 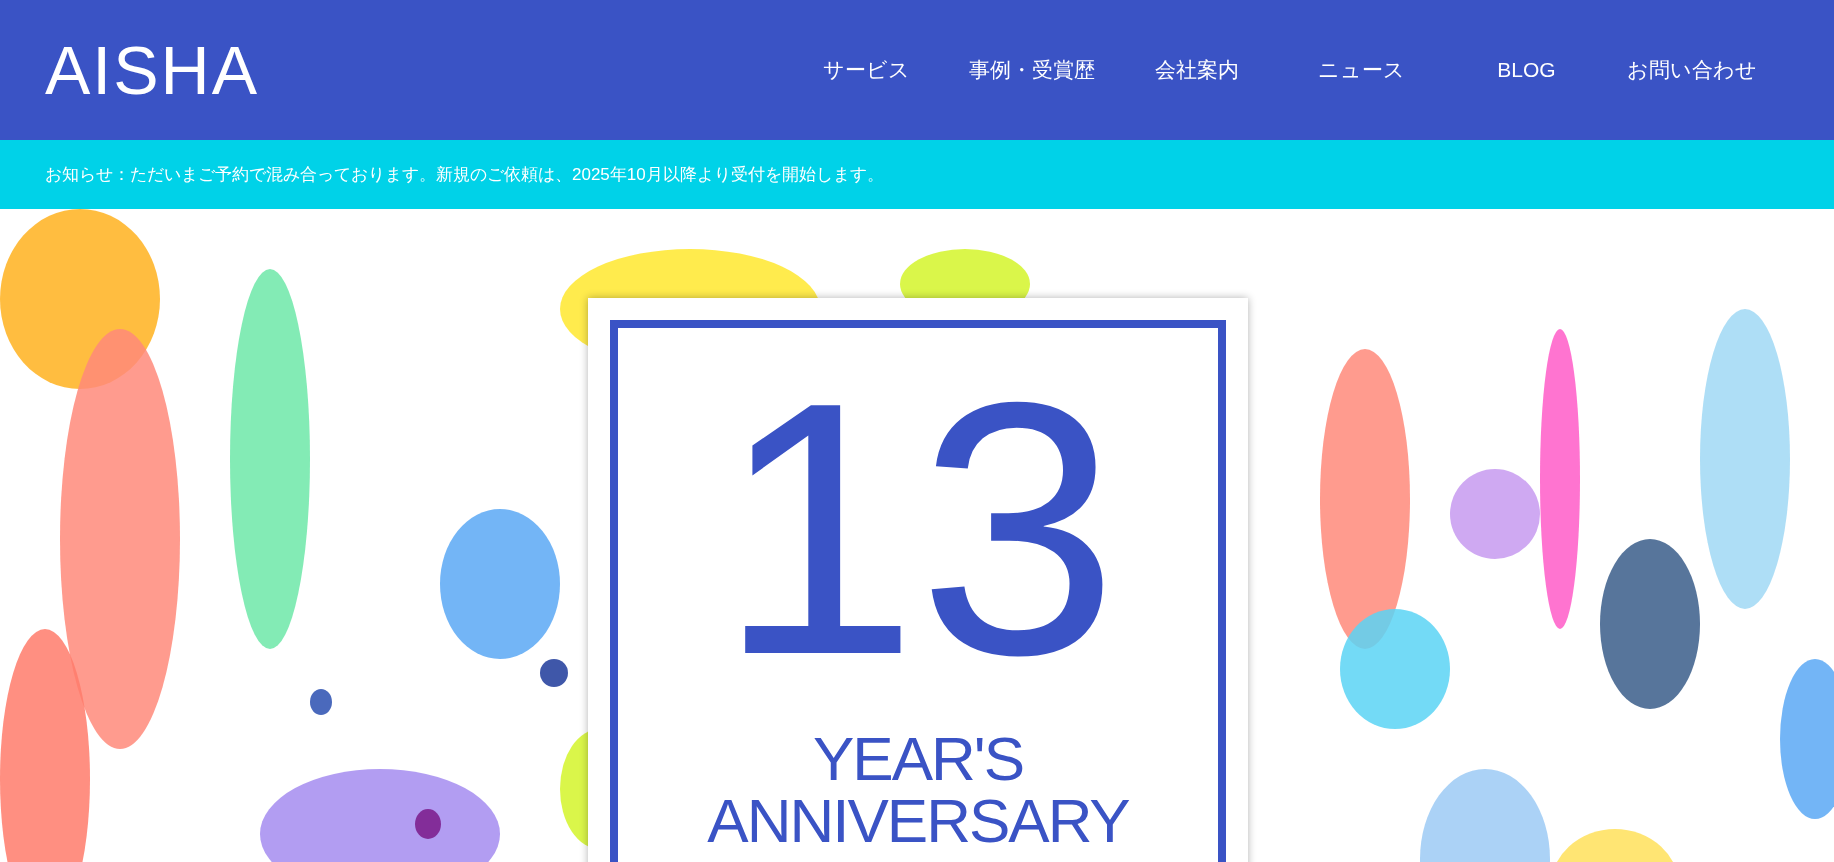 What do you see at coordinates (152, 70) in the screenshot?
I see `logo: AISHA` at bounding box center [152, 70].